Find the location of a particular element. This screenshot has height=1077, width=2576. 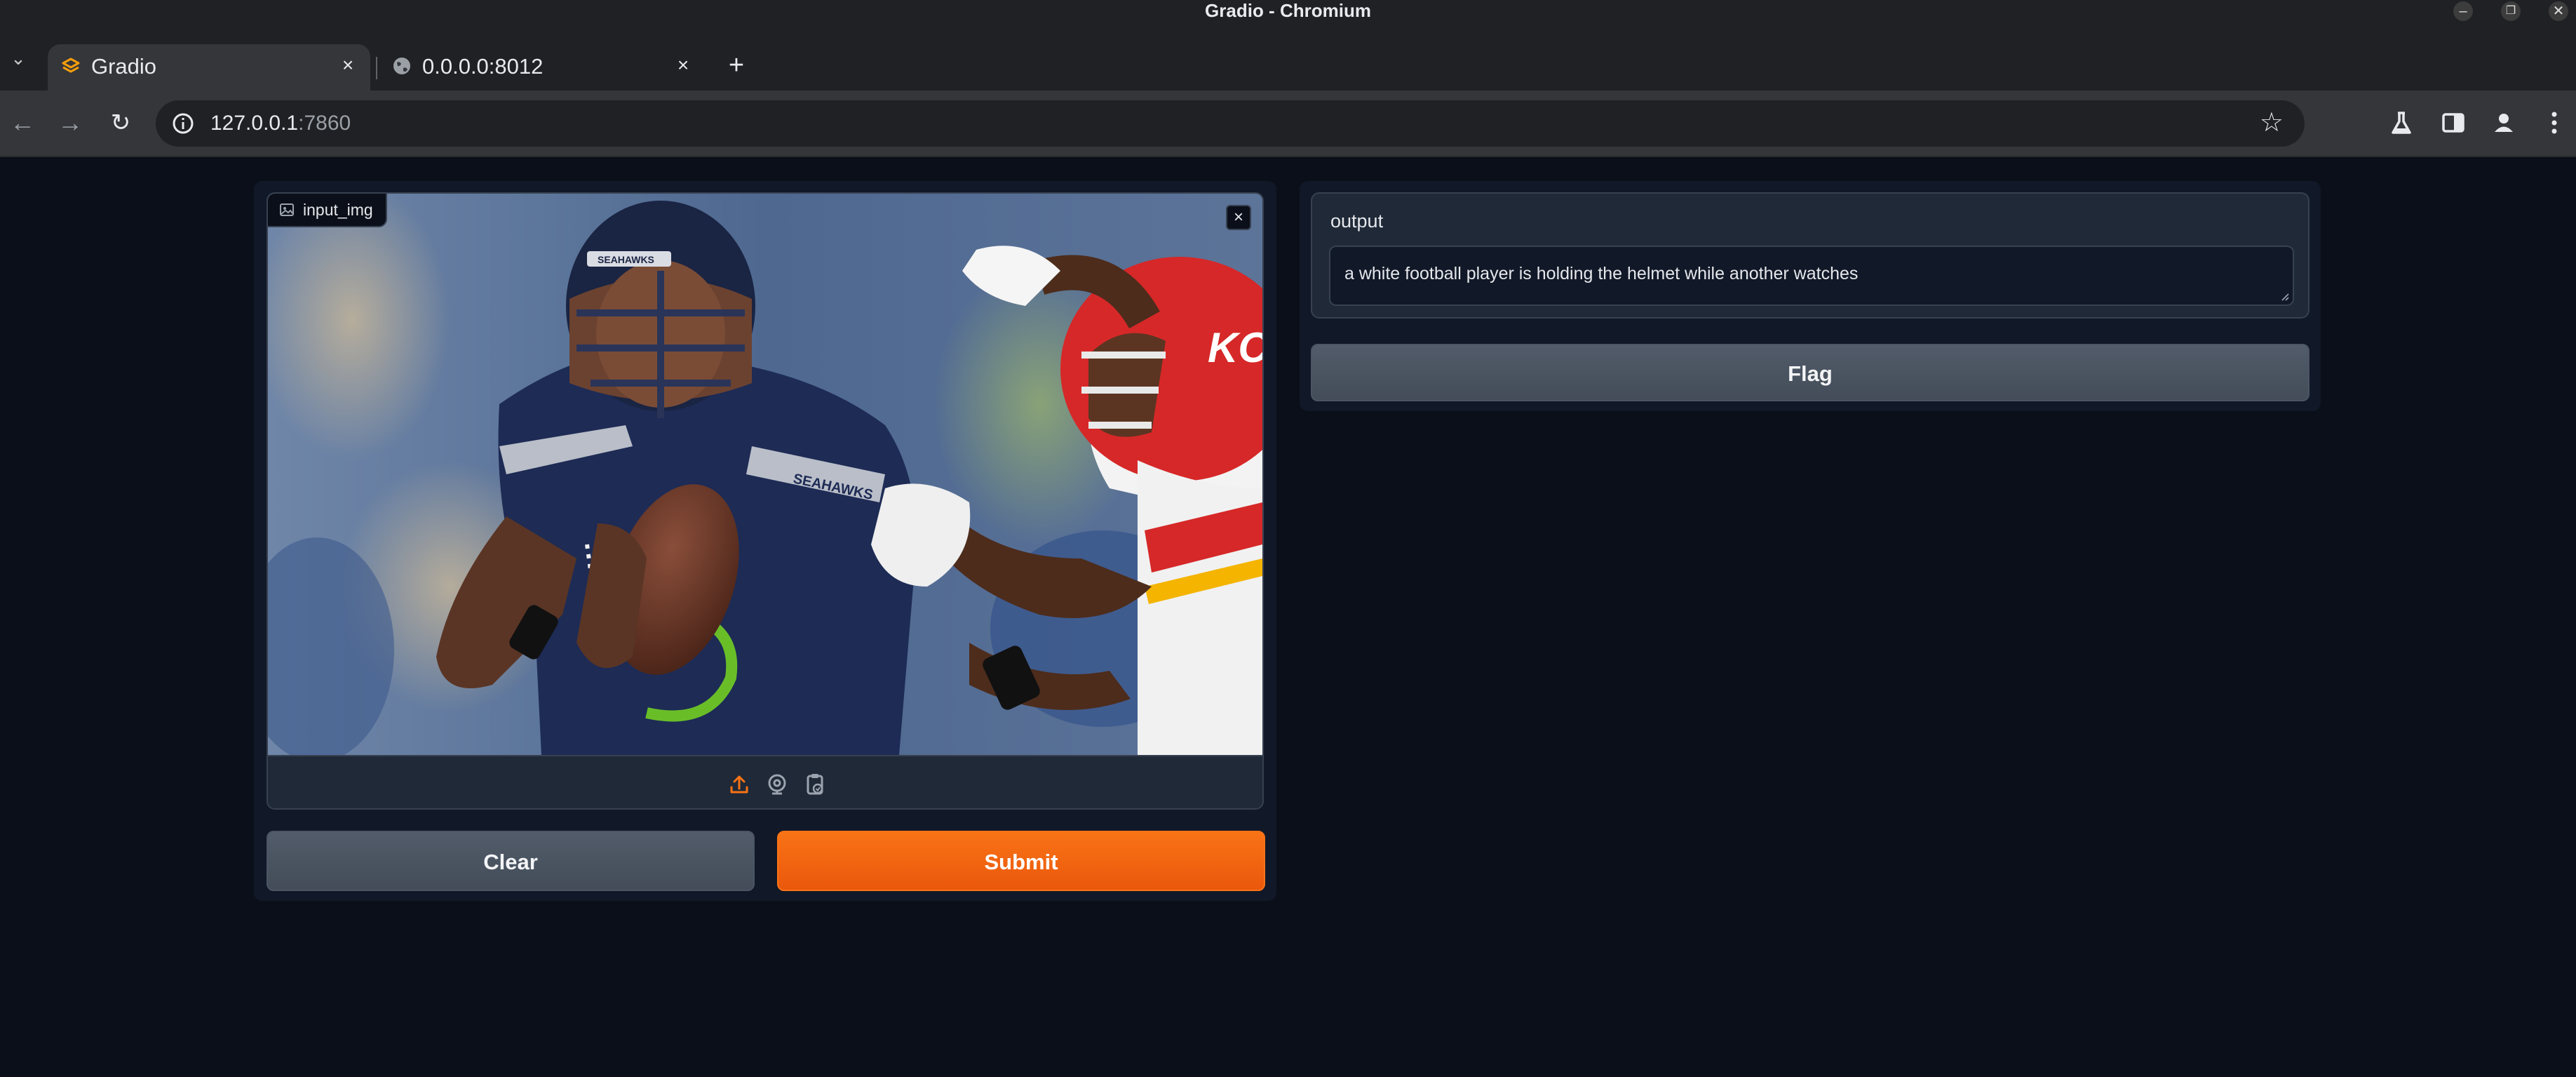

url-text: 127.0.0.1:7860 is located at coordinates (280, 123).